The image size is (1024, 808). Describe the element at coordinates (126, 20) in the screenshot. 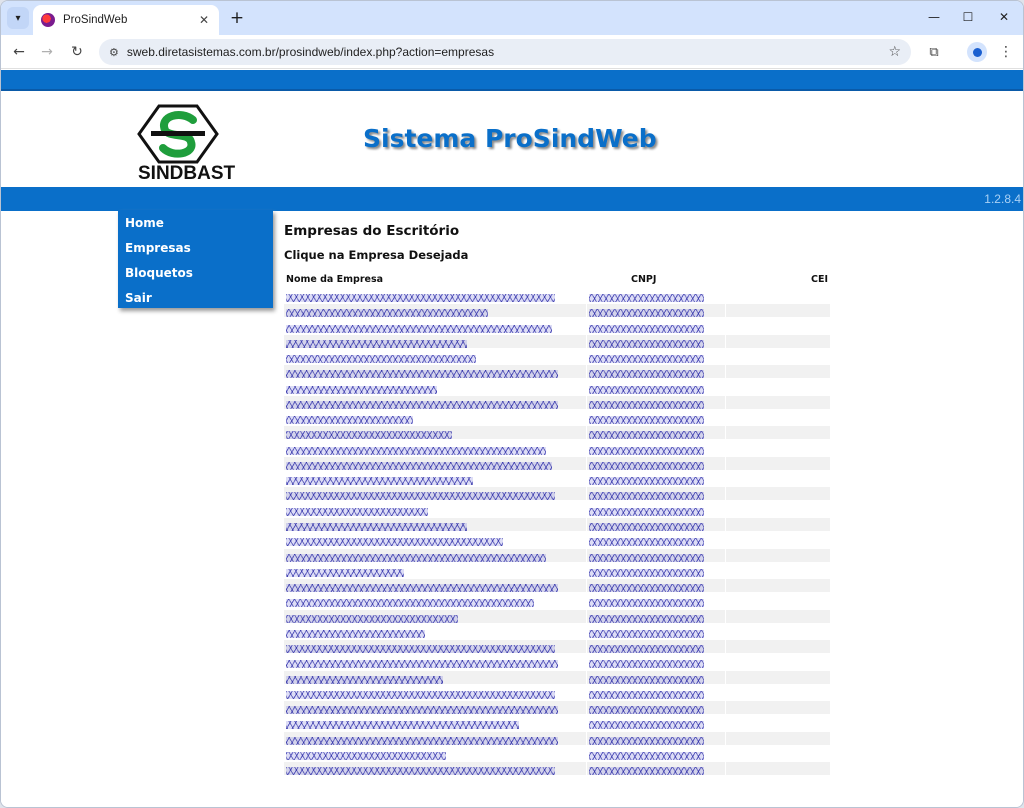

I see `tab-prosindweb: ProSindWeb ✕` at that location.